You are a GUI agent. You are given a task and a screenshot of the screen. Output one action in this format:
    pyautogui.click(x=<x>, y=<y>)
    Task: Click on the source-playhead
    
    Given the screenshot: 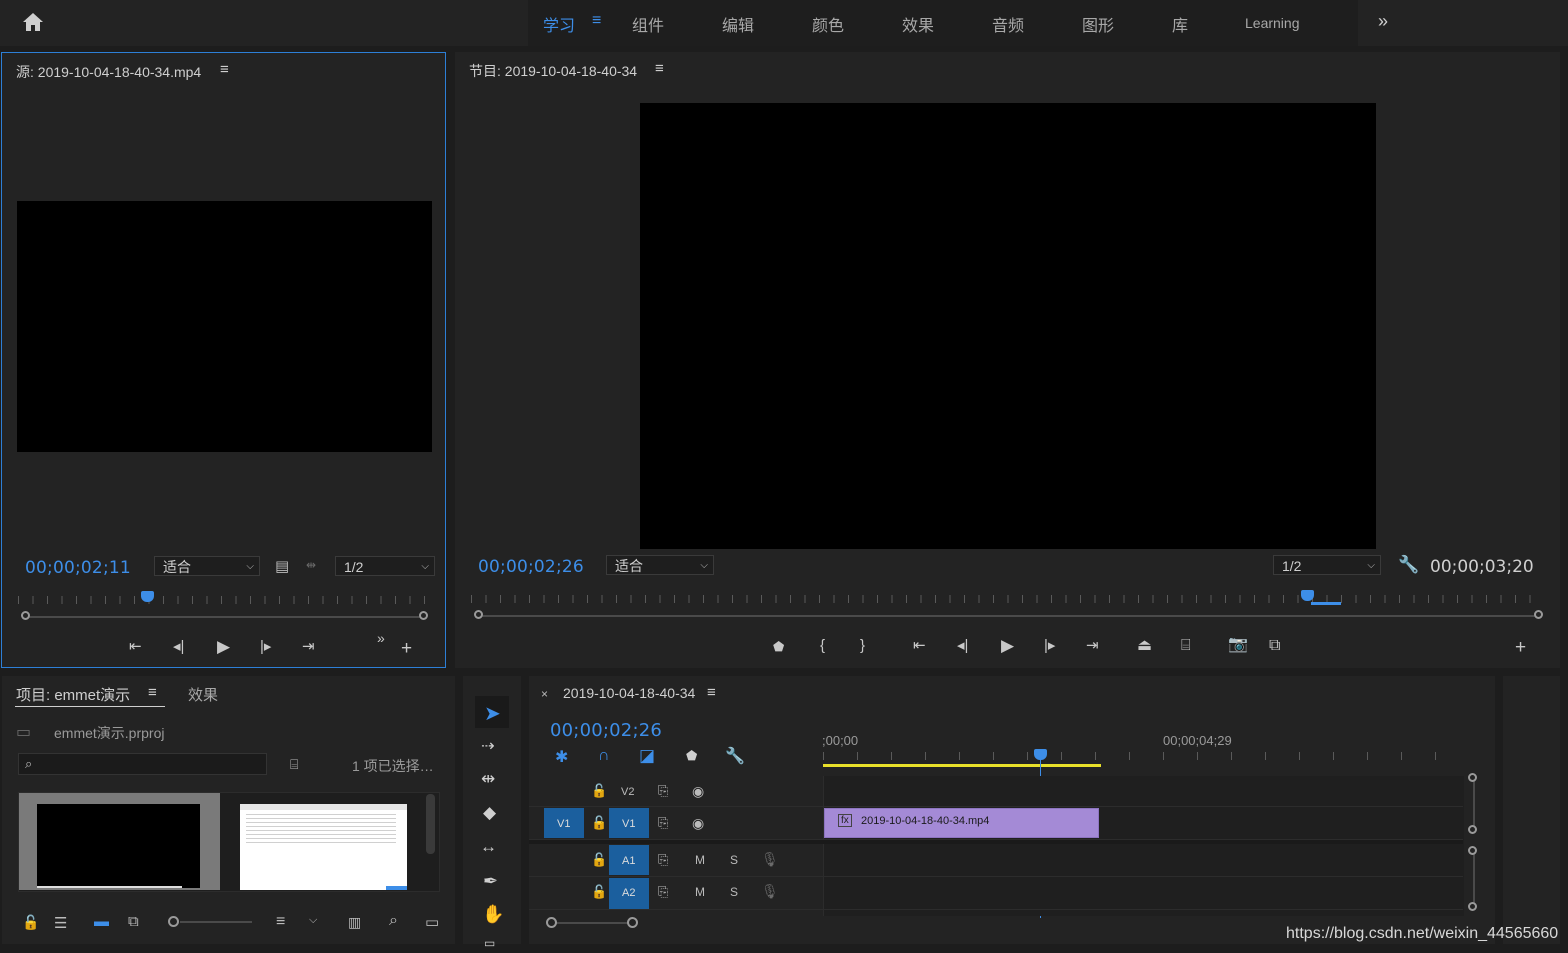 What is the action you would take?
    pyautogui.click(x=147, y=596)
    